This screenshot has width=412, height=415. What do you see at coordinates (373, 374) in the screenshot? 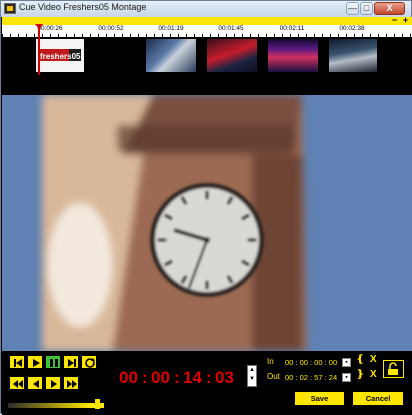
I see `clear-out-point-button: X` at bounding box center [373, 374].